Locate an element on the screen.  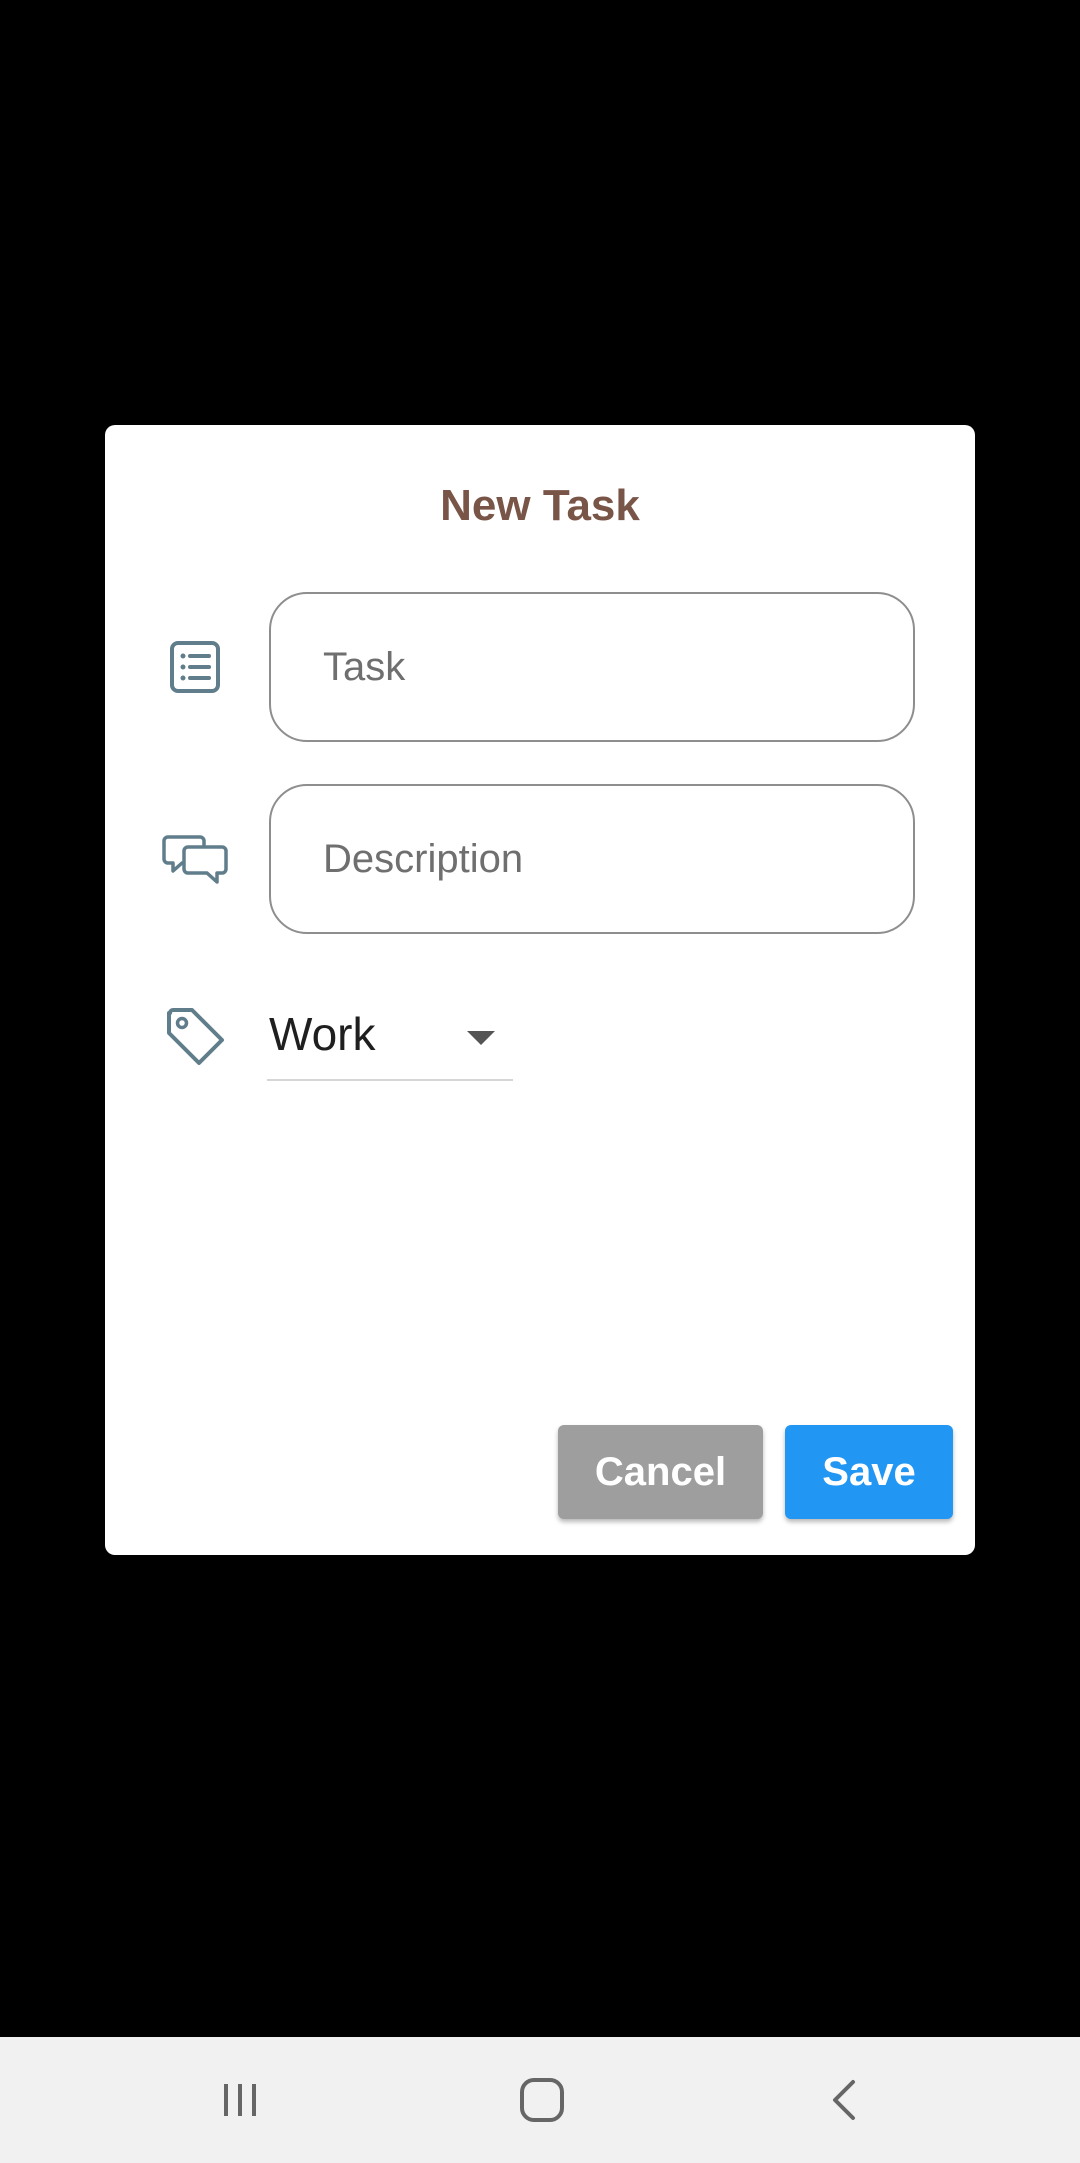
tag-icon is located at coordinates (195, 1036).